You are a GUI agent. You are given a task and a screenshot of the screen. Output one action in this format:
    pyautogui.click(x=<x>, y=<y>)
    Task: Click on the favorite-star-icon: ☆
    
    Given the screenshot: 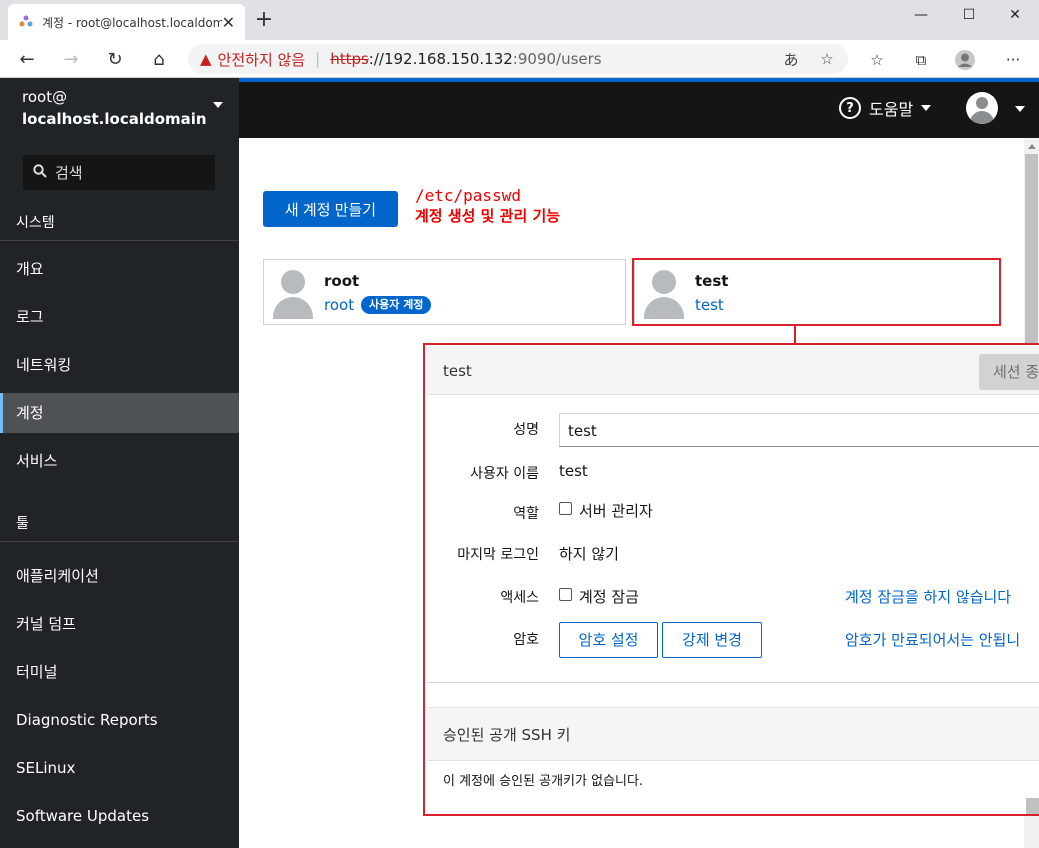 What is the action you would take?
    pyautogui.click(x=827, y=59)
    